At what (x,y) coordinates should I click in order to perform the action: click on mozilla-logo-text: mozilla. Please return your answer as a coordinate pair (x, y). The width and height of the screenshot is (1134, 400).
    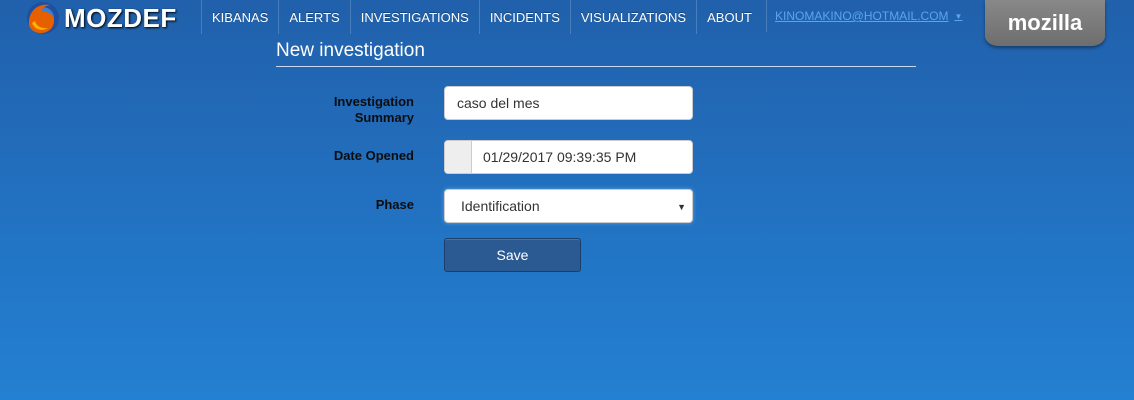
    Looking at the image, I should click on (1045, 22).